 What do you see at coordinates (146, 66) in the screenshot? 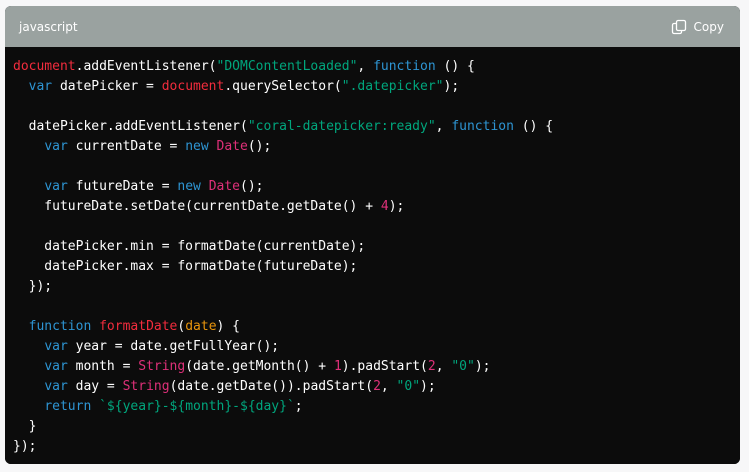
I see `code-token: .addEventListener(` at bounding box center [146, 66].